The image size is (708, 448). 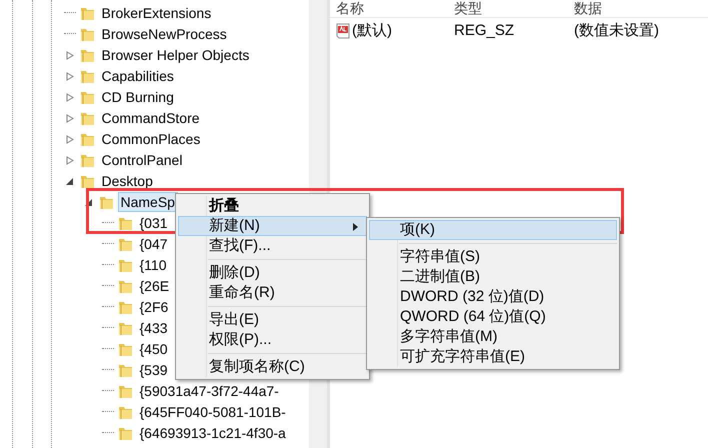 What do you see at coordinates (127, 180) in the screenshot?
I see `tree-item: Desktop` at bounding box center [127, 180].